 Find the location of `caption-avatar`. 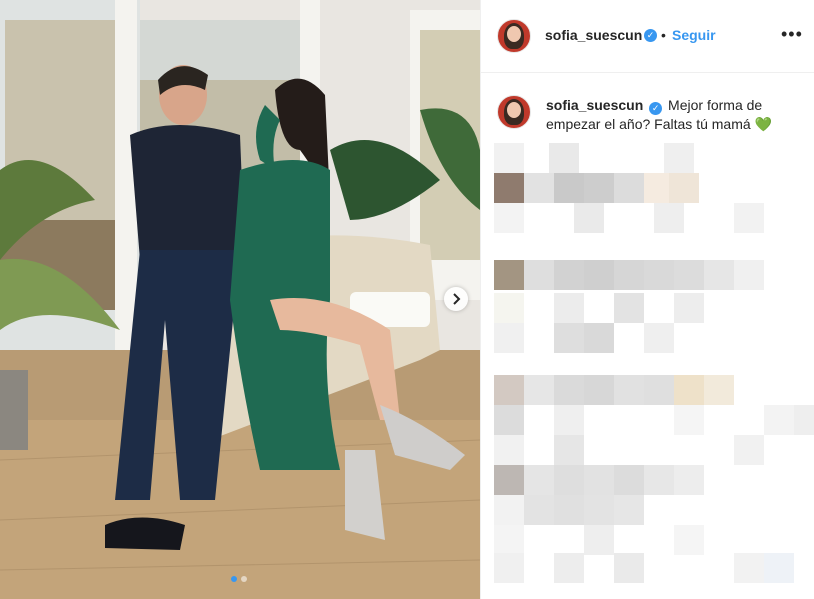

caption-avatar is located at coordinates (514, 112).